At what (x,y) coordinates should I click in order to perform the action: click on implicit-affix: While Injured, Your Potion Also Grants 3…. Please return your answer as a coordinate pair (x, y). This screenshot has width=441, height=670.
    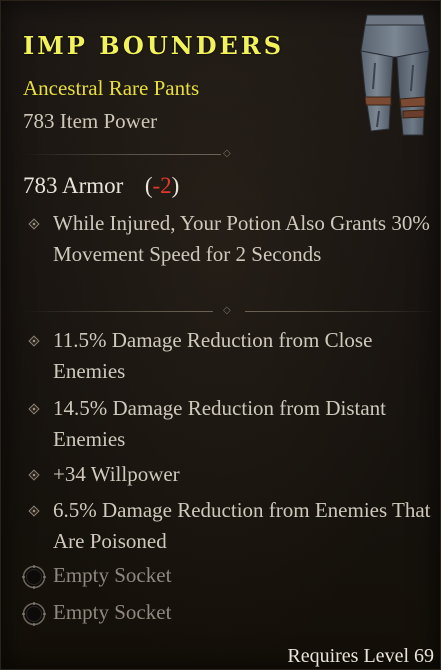
    Looking at the image, I should click on (241, 238).